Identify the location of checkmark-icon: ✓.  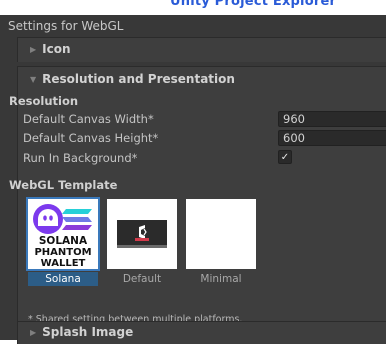
(285, 157).